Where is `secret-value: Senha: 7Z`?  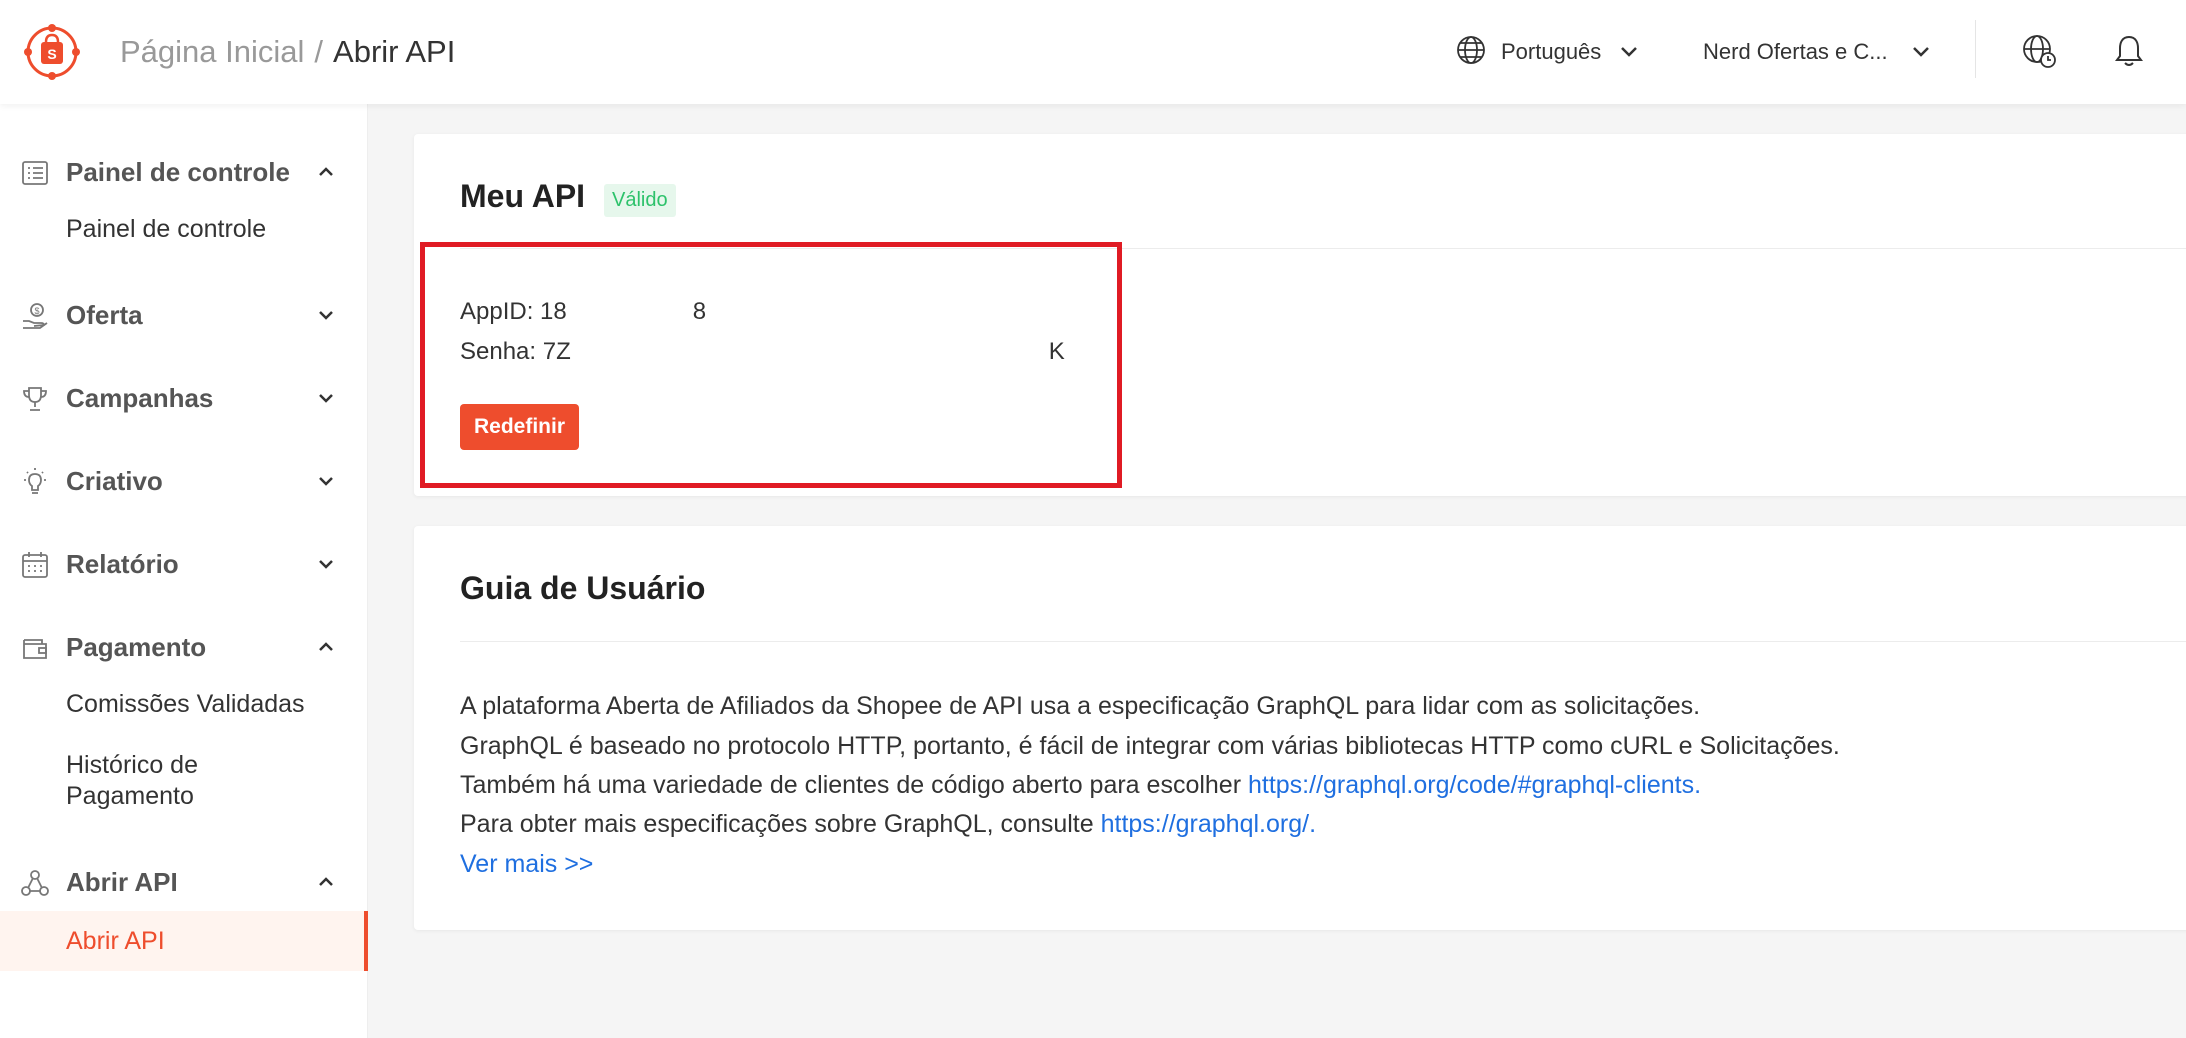
secret-value: Senha: 7Z is located at coordinates (515, 351).